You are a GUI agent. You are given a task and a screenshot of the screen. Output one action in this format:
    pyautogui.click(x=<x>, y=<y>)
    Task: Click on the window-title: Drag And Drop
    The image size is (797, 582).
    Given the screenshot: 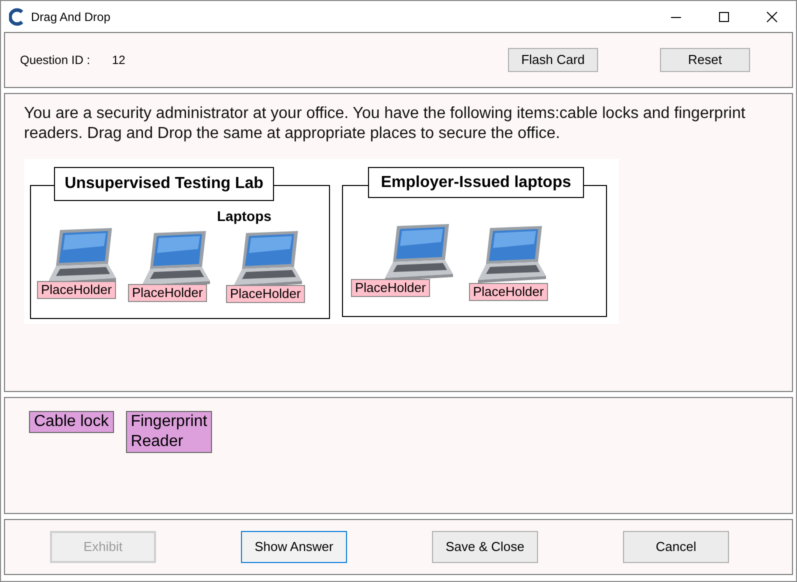 What is the action you would take?
    pyautogui.click(x=70, y=17)
    